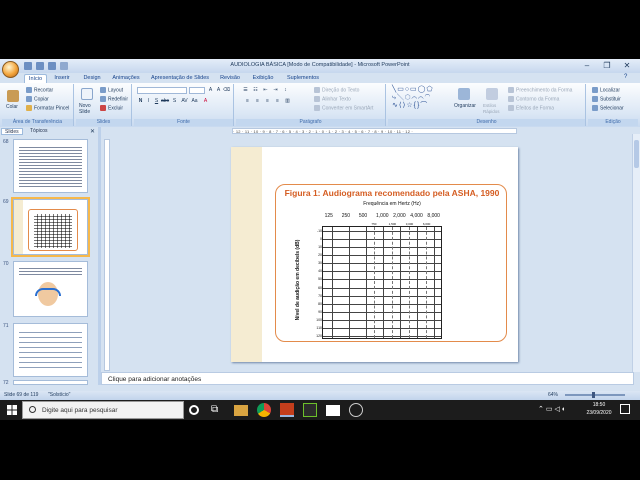 The height and width of the screenshot is (480, 640). I want to click on shrink-font-icon: A, so click(218, 90).